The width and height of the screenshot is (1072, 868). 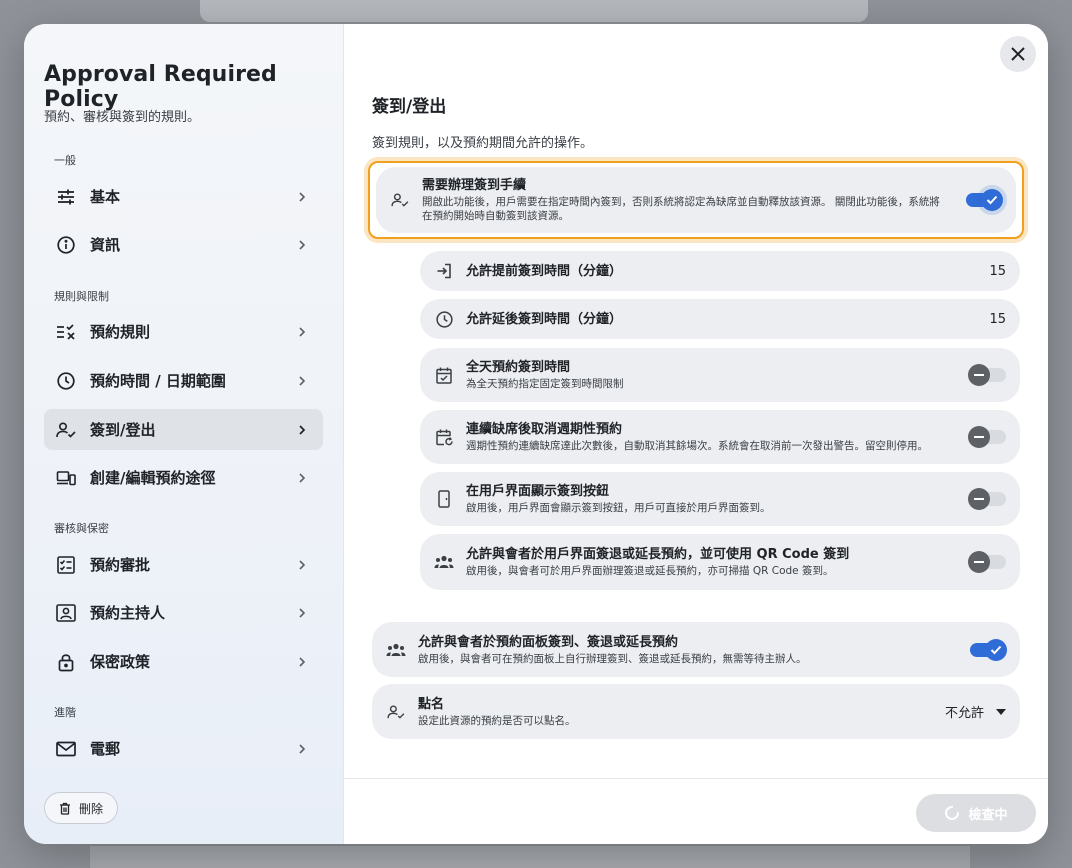 I want to click on allday-checkin-desc: 為全天預約指定固定簽到時間限制, so click(x=545, y=384).